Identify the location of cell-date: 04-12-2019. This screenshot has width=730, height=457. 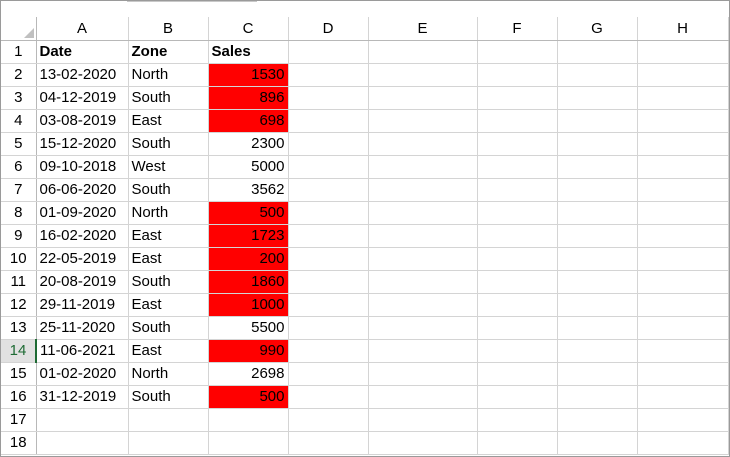
(82, 98).